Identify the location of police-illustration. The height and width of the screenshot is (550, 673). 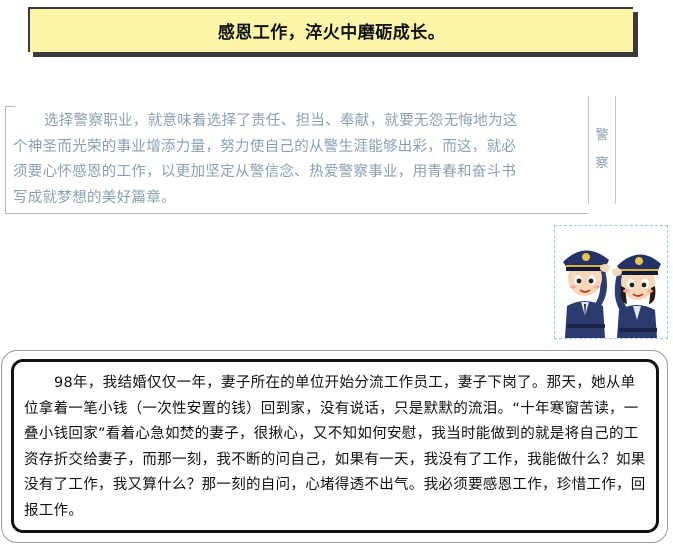
(611, 282).